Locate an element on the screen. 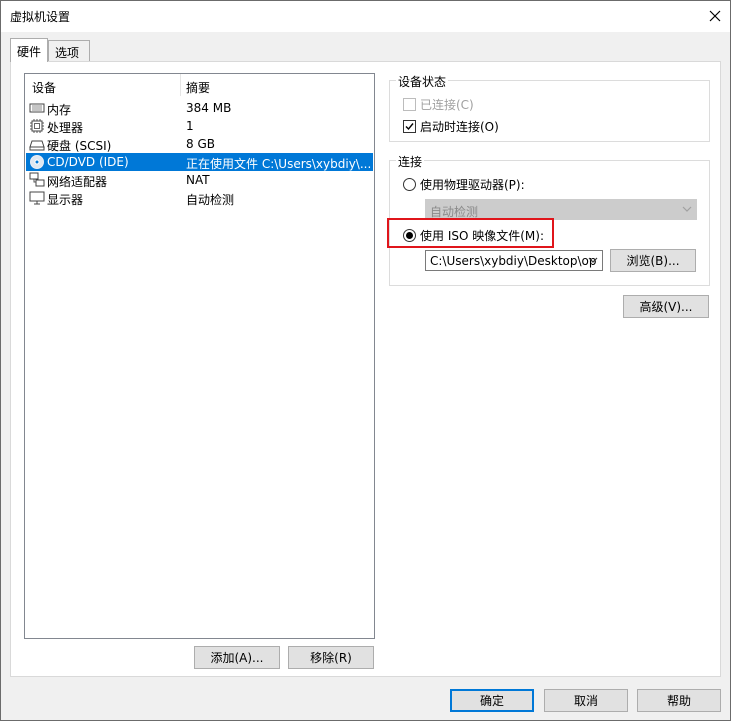 The image size is (731, 721). device-row-harddisk: 硬盘 (SCSI) 8 GB is located at coordinates (199, 144).